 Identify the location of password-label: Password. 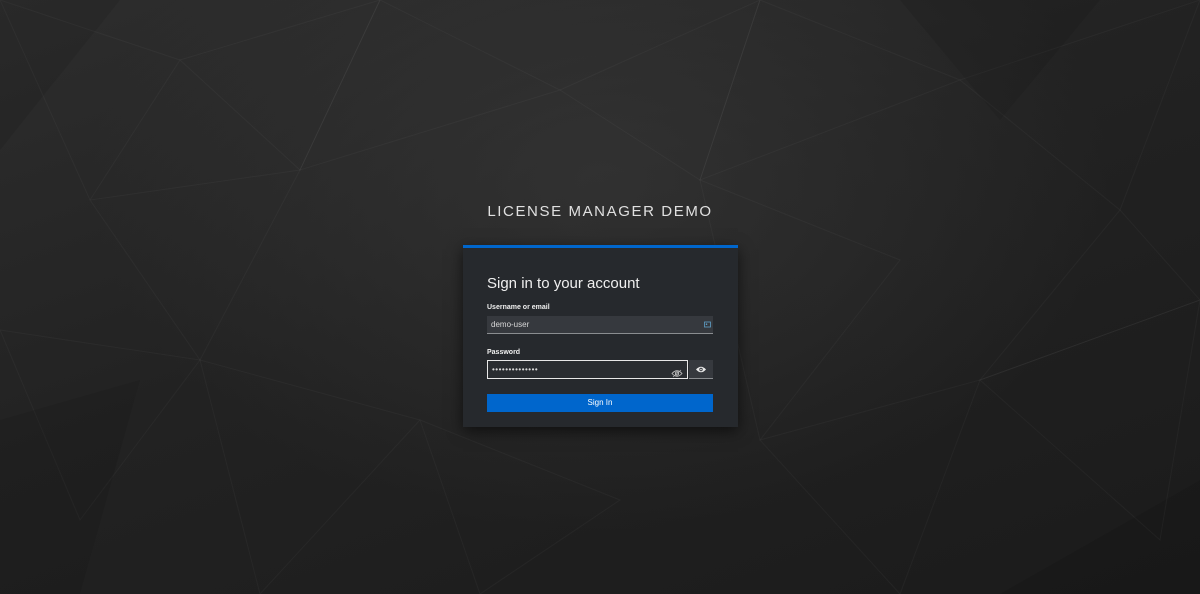
(504, 352).